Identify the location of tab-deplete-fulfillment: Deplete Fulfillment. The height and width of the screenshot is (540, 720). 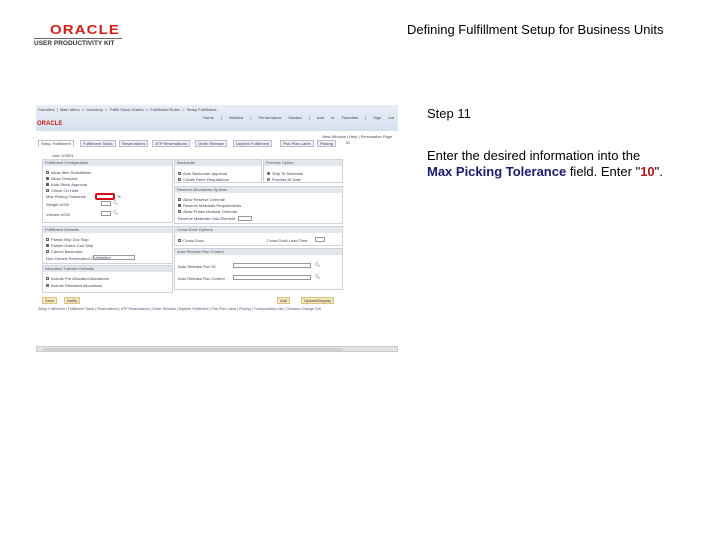
(253, 143).